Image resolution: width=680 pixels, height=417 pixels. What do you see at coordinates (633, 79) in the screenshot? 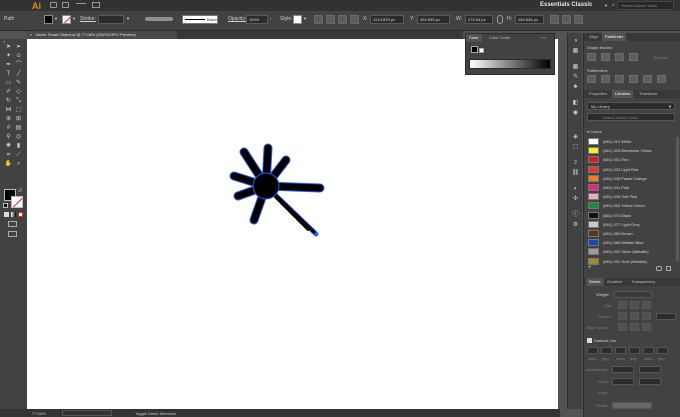
I see `crop-button` at bounding box center [633, 79].